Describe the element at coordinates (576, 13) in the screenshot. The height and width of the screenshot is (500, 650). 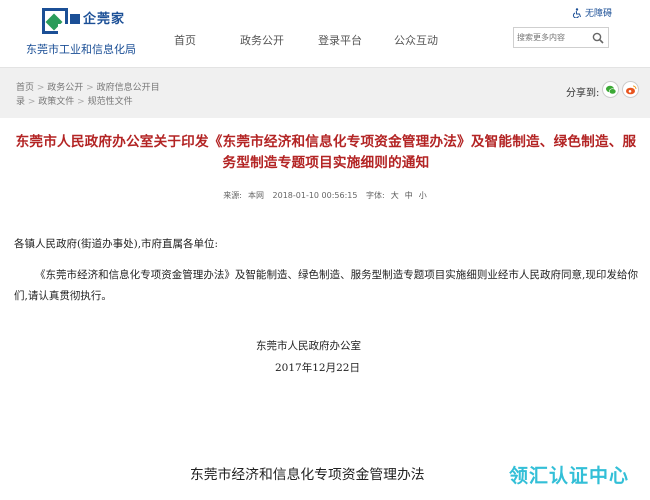
I see `wheelchair-icon` at that location.